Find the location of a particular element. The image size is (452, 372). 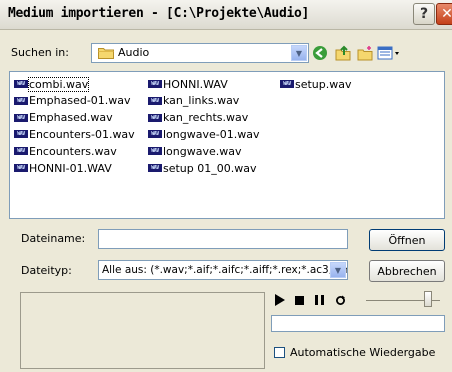

file-name: setup.wav is located at coordinates (323, 84).